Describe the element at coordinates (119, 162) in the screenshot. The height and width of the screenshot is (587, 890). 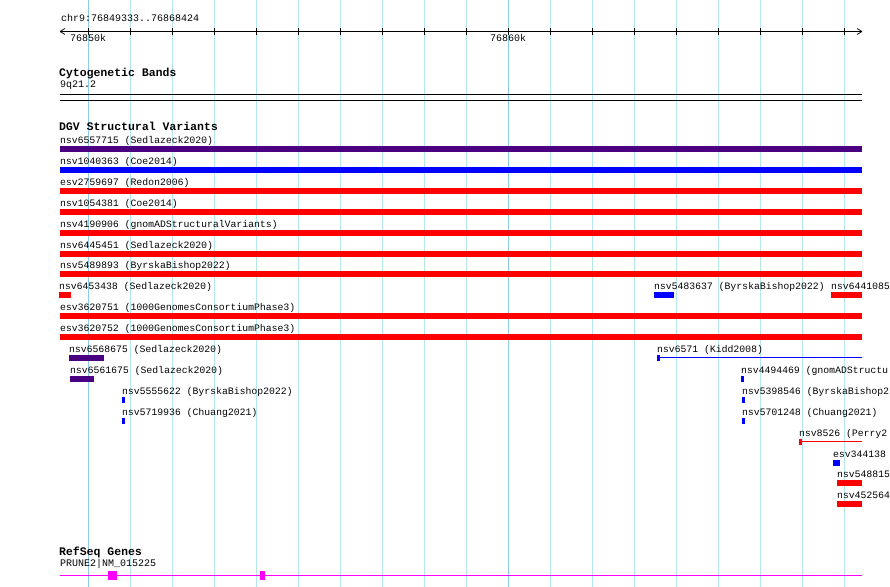
I see `variant-label: nsv1040363 (Coe2014)` at that location.